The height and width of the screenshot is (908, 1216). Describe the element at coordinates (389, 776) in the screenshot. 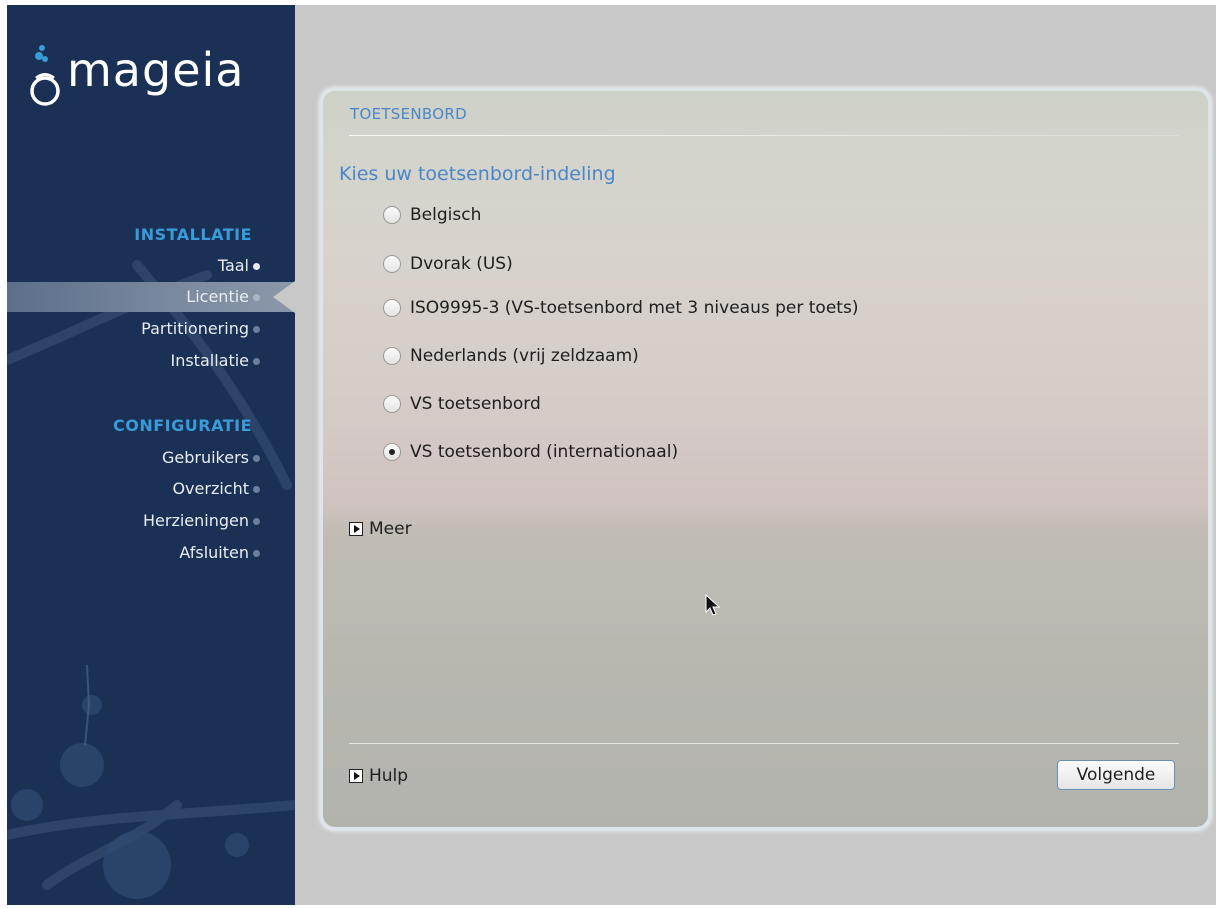

I see `help-label: Hulp` at that location.